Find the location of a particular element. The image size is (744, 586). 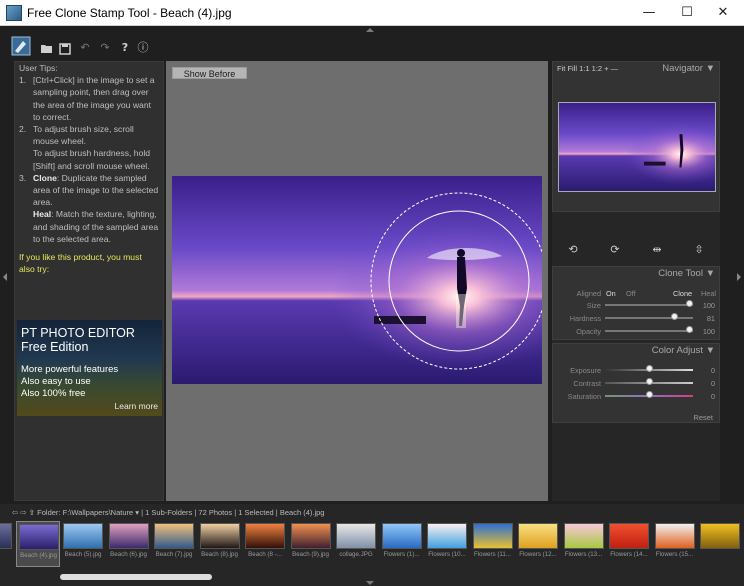

redo-icon: ↷ is located at coordinates (105, 48).